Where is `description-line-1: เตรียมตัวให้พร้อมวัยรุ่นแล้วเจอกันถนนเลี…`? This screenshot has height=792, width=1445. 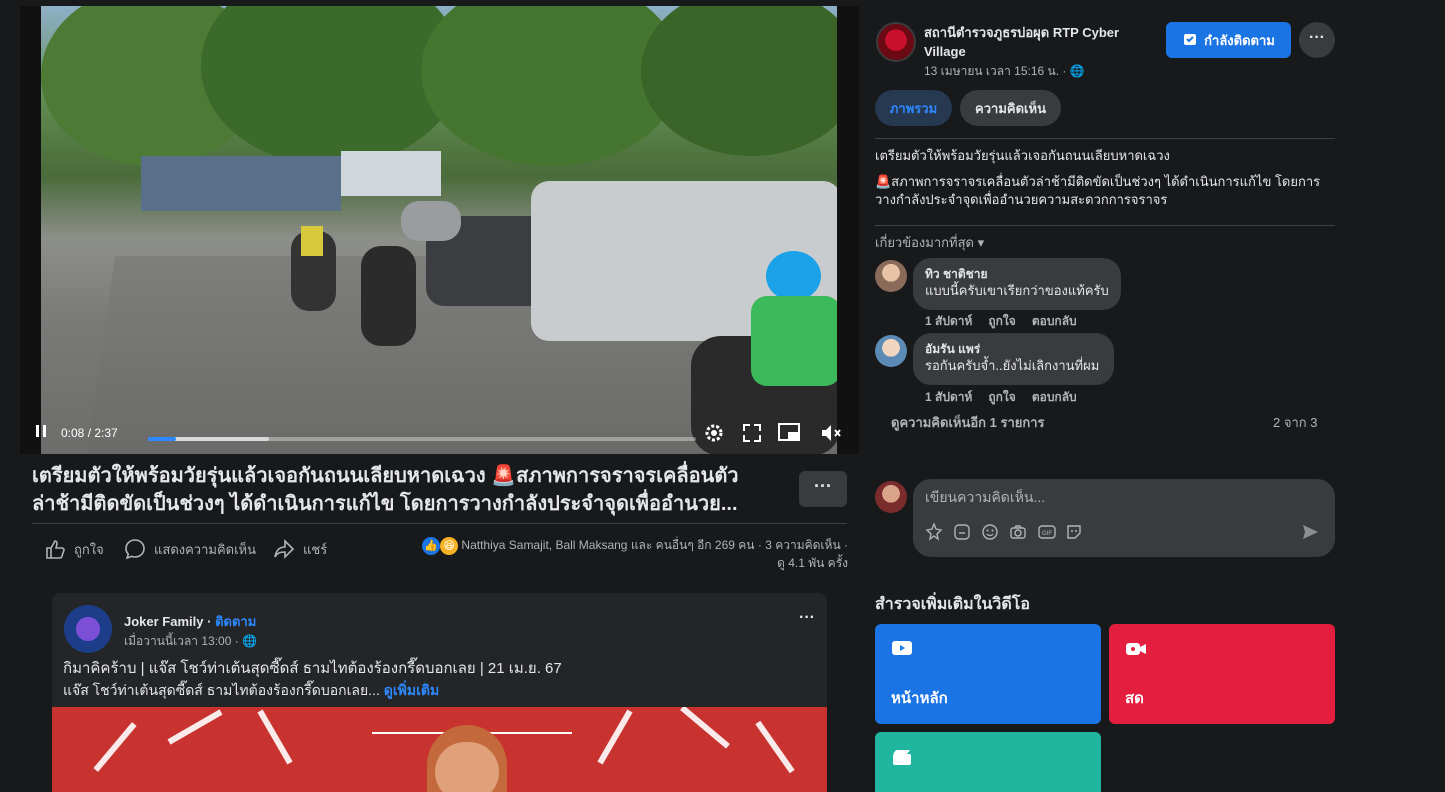 description-line-1: เตรียมตัวให้พร้อมวัยรุ่นแล้วเจอกันถนนเลี… is located at coordinates (1022, 155).